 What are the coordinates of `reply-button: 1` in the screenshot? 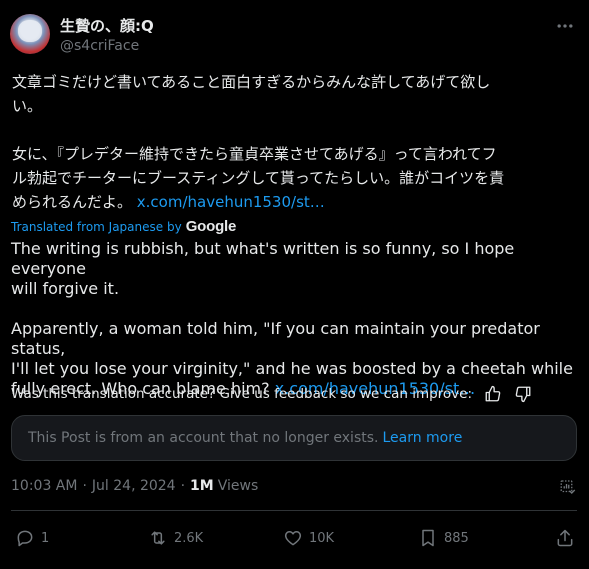 It's located at (32, 538).